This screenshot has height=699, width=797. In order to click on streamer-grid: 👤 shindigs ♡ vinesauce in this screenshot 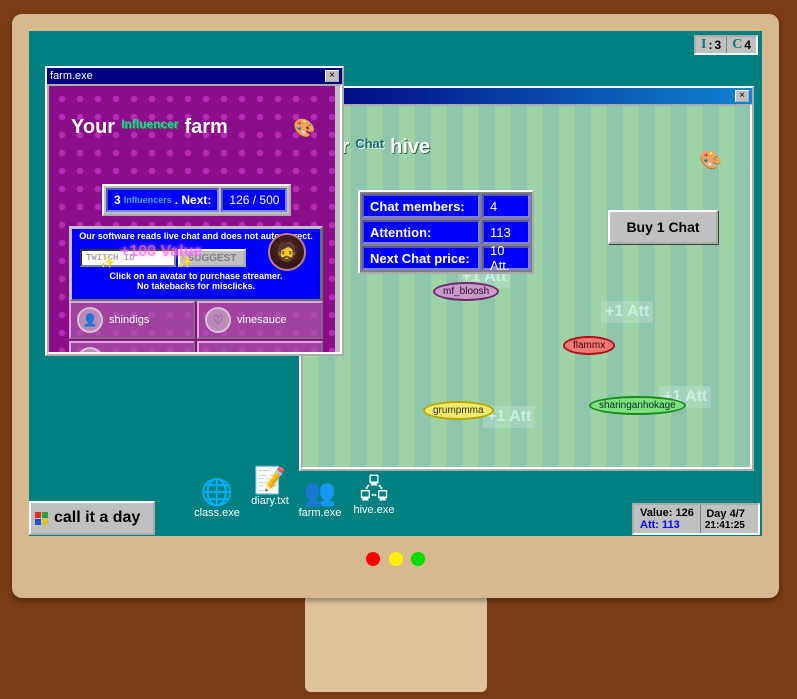, I will do `click(196, 326)`.